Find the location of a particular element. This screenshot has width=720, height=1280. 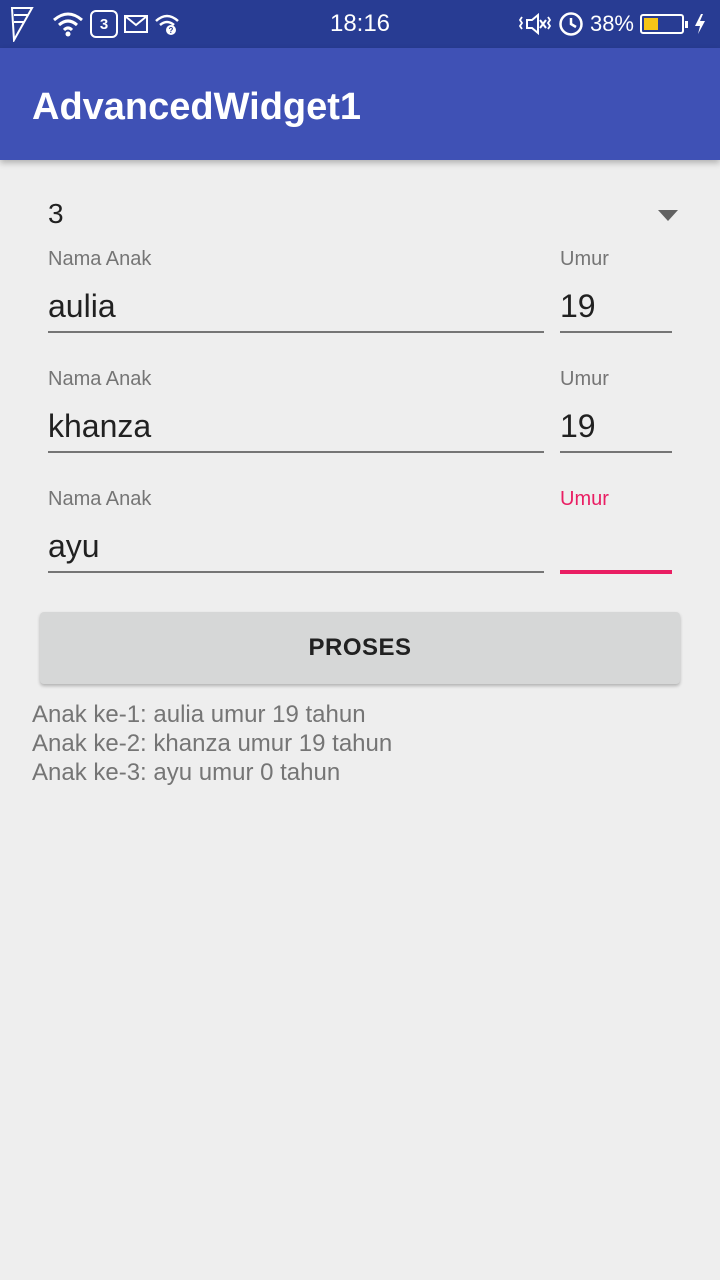

child-row-3: Nama Anak ayu Umur is located at coordinates (360, 538).